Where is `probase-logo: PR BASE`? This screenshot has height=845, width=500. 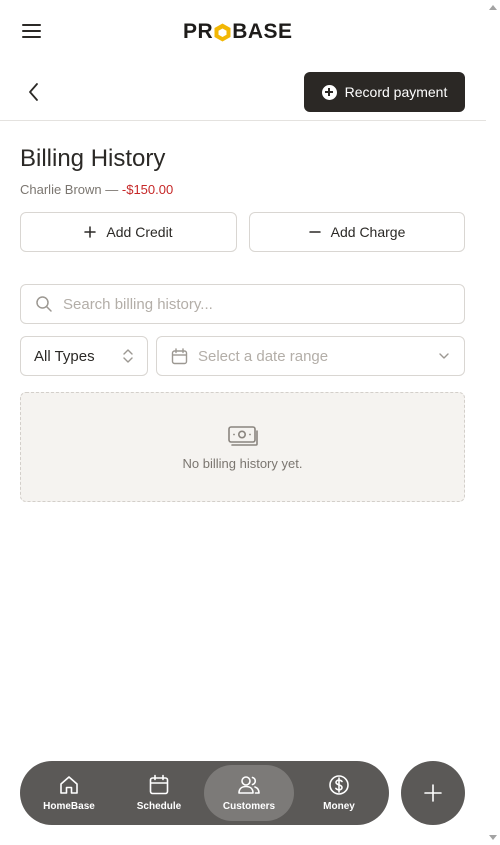 probase-logo: PR BASE is located at coordinates (238, 32).